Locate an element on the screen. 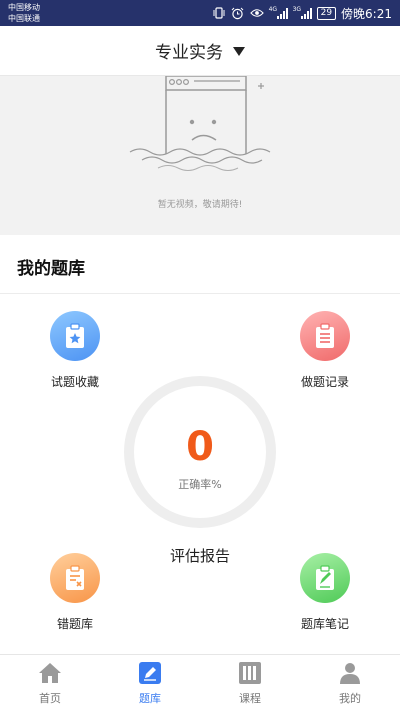 This screenshot has height=711, width=400. network-tag-1: 4G is located at coordinates (273, 9).